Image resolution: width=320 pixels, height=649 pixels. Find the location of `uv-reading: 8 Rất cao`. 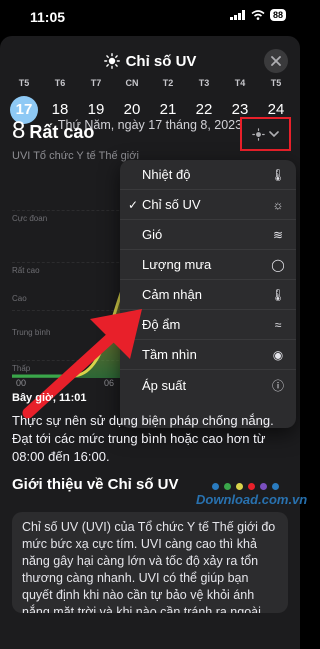

uv-reading: 8 Rất cao is located at coordinates (53, 131).